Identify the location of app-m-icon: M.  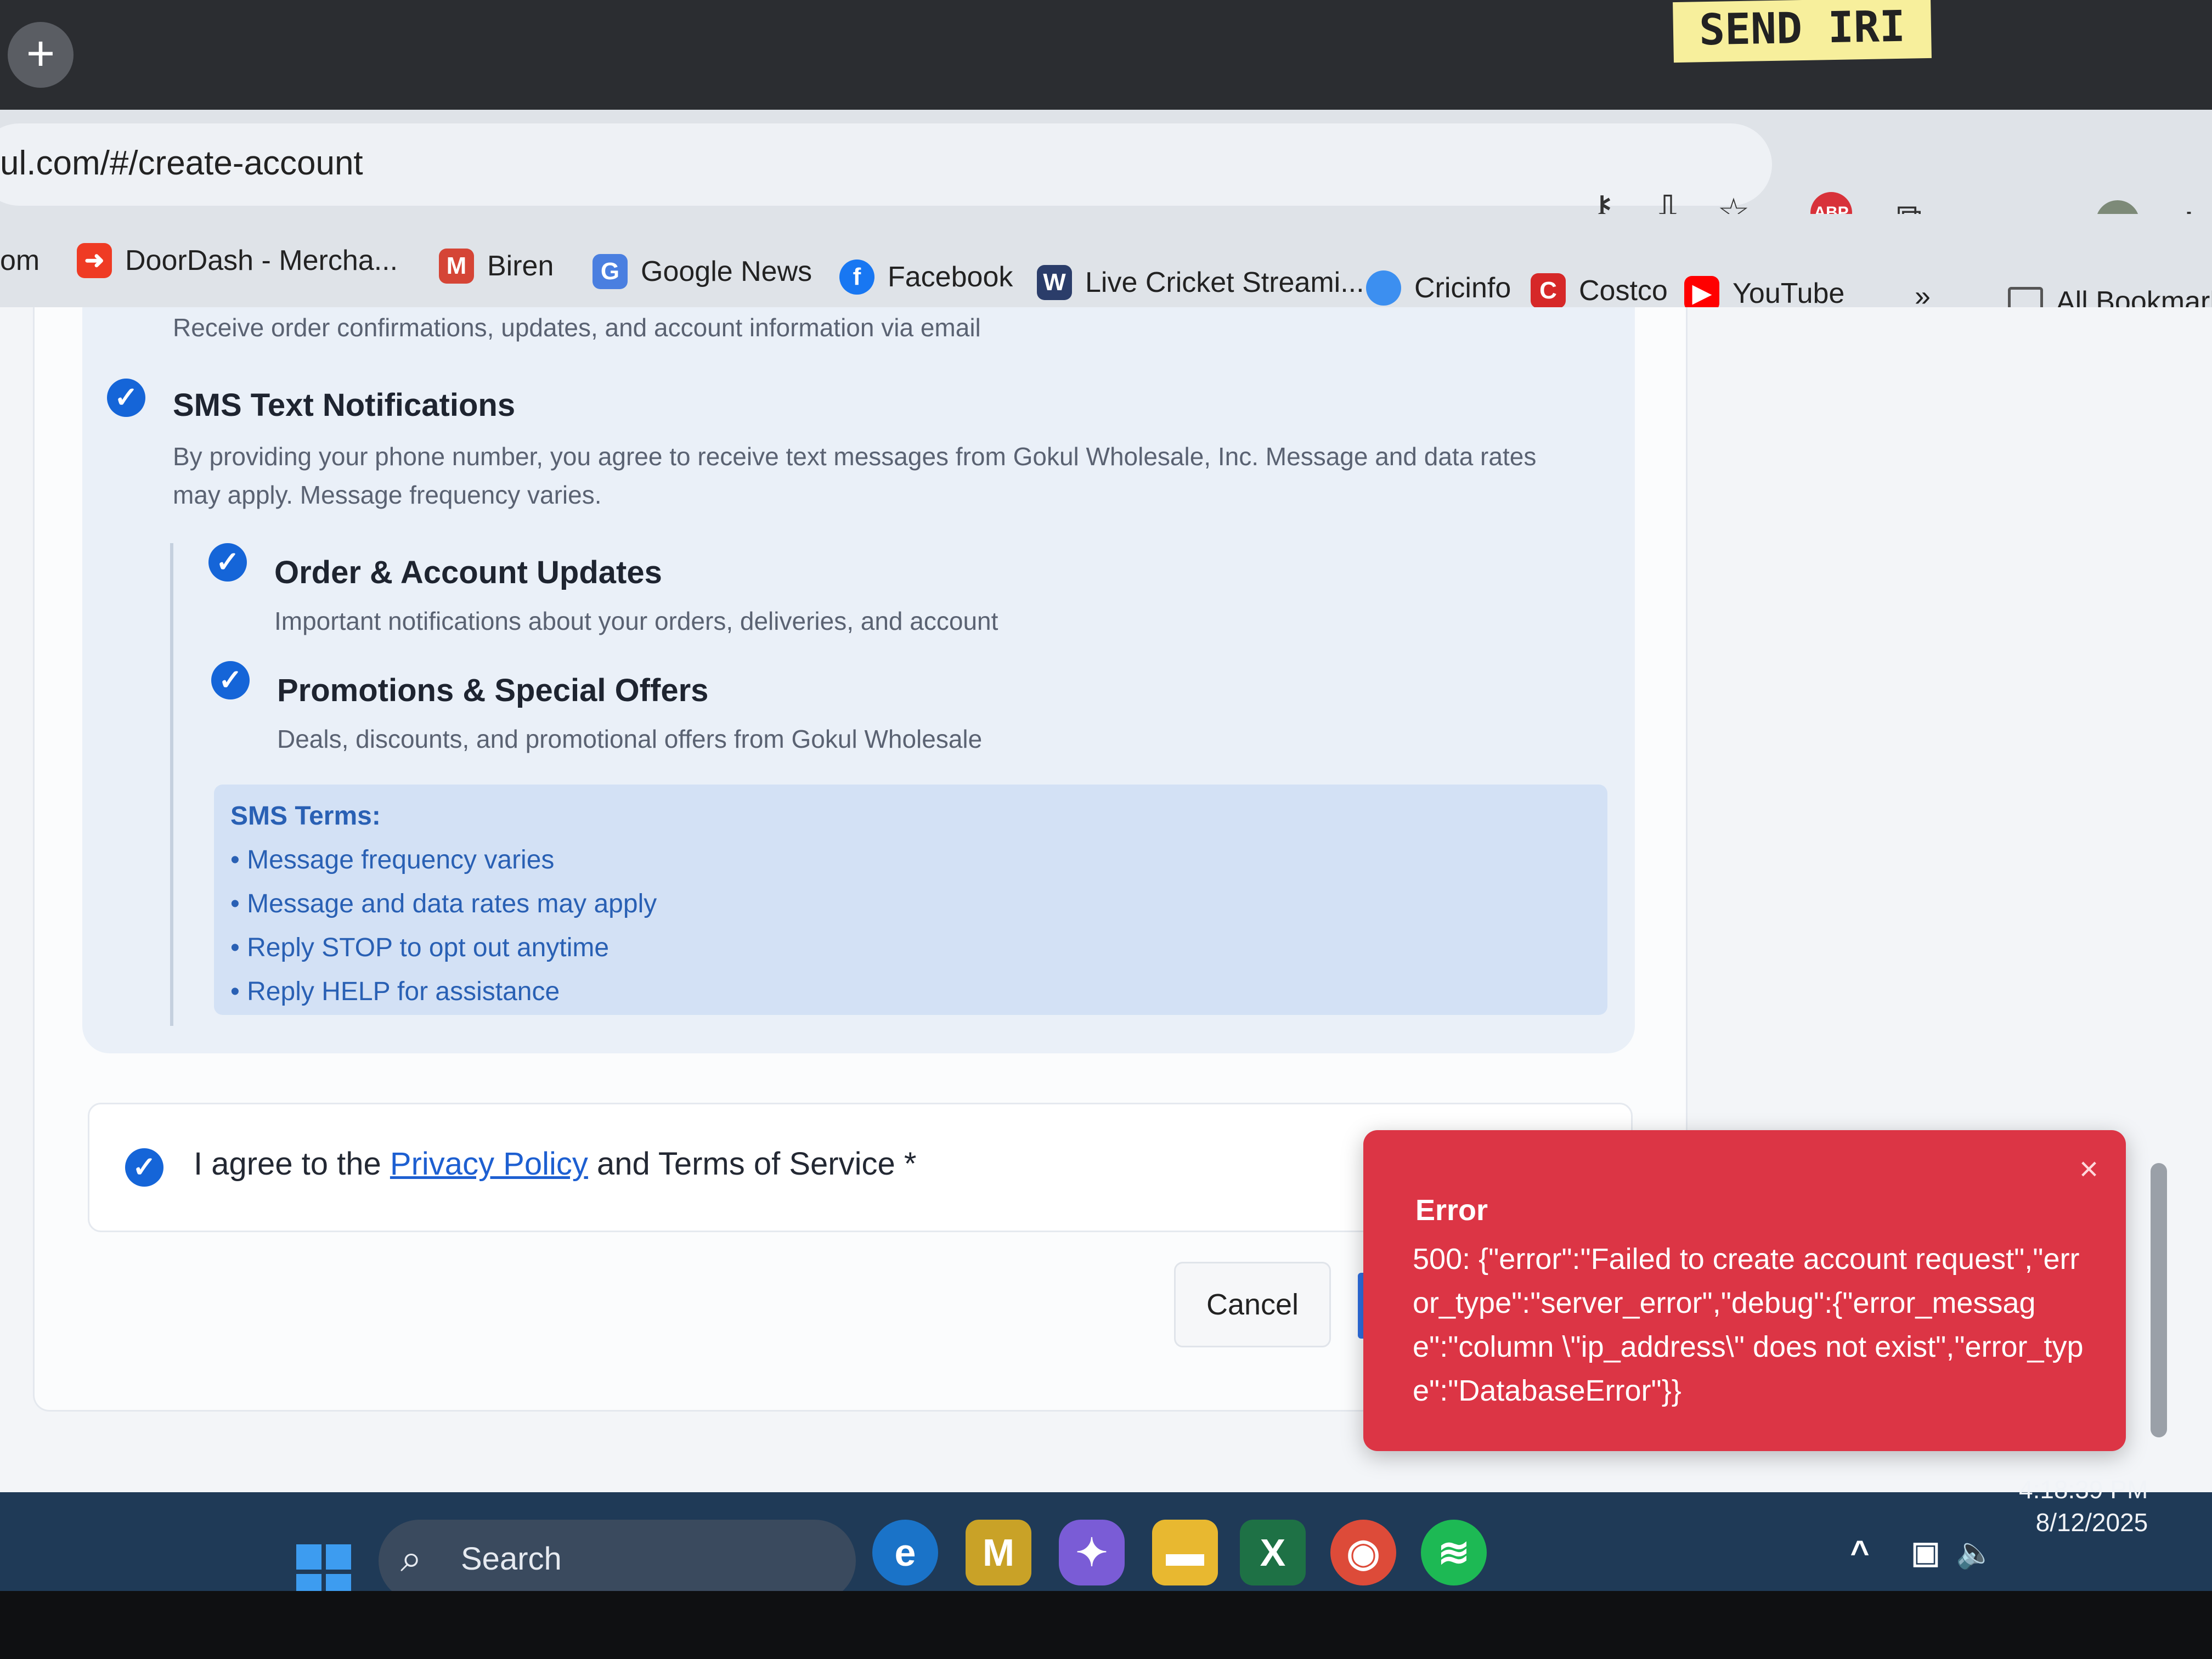
(998, 1552).